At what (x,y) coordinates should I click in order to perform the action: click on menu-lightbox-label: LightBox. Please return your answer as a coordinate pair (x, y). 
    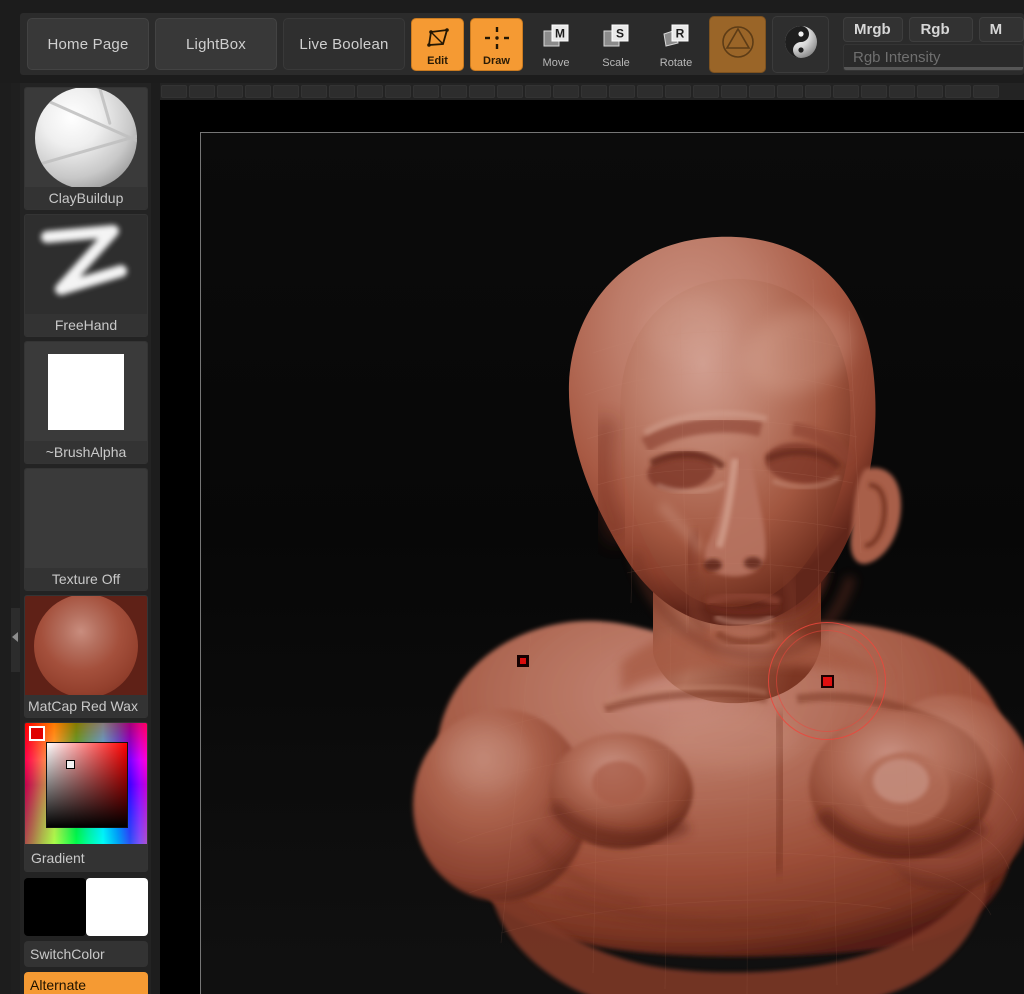
    Looking at the image, I should click on (216, 44).